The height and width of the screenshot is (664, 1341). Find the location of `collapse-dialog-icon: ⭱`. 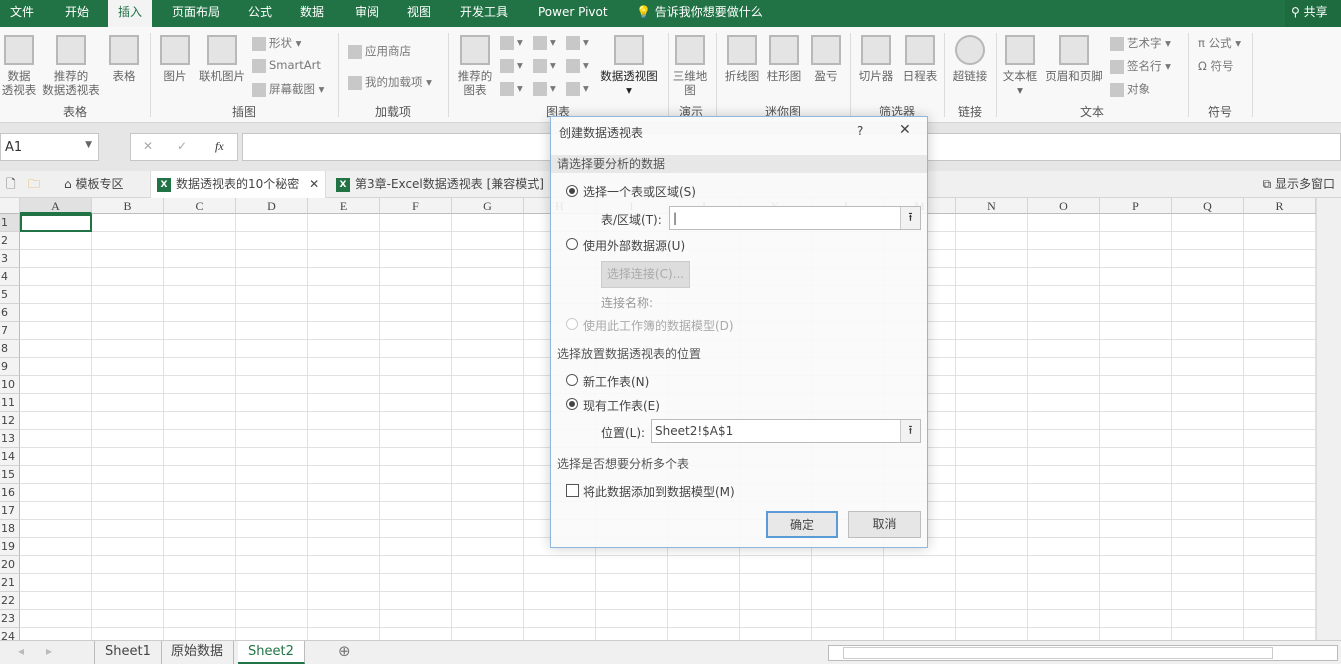

collapse-dialog-icon: ⭱ is located at coordinates (910, 218).